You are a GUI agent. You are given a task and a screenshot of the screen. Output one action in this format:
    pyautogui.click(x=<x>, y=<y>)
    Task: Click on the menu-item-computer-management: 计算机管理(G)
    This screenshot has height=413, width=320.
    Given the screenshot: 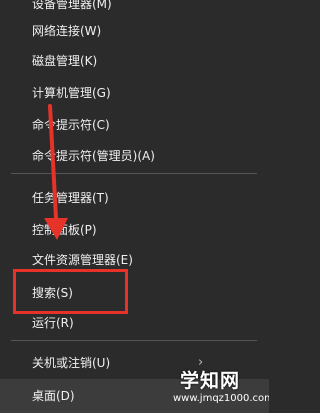 What is the action you would take?
    pyautogui.click(x=134, y=93)
    